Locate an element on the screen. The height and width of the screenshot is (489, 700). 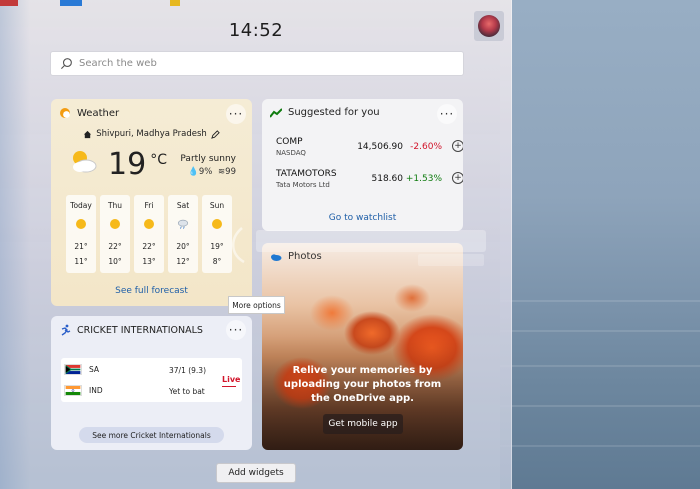
stock-price: 14,506.90 is located at coordinates (380, 147).